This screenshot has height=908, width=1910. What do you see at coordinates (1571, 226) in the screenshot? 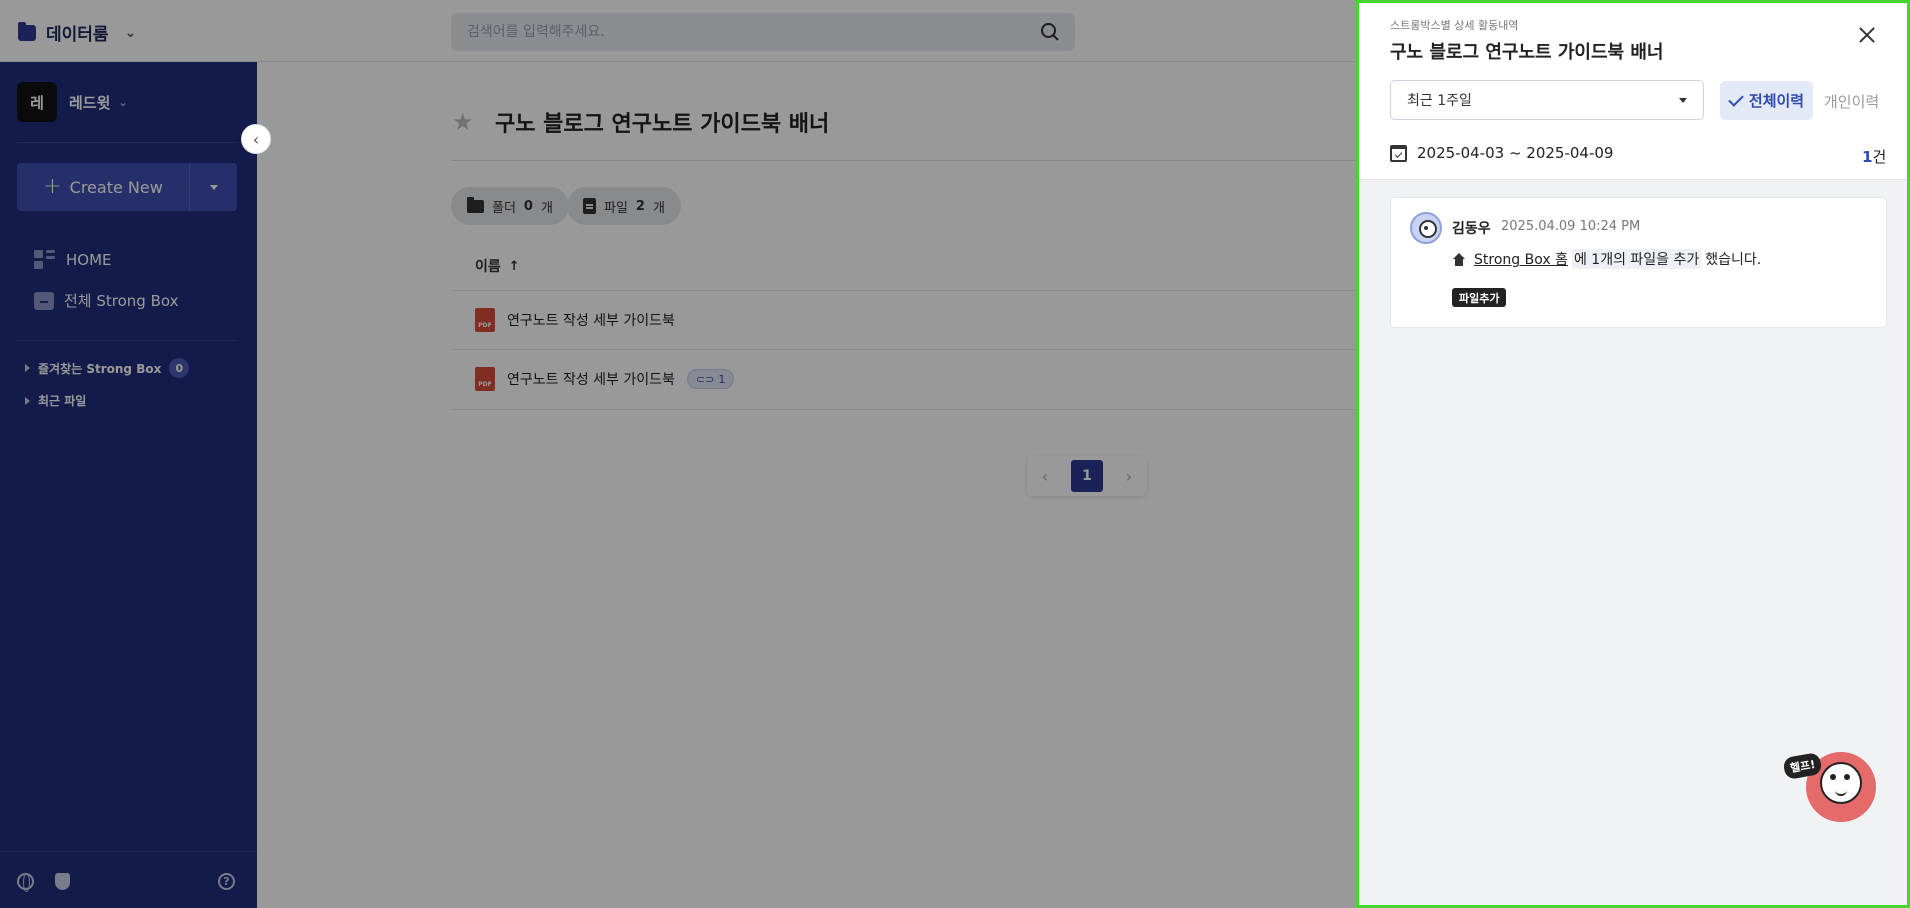
I see `activity-time: 2025.04.09 10:24 PM` at bounding box center [1571, 226].